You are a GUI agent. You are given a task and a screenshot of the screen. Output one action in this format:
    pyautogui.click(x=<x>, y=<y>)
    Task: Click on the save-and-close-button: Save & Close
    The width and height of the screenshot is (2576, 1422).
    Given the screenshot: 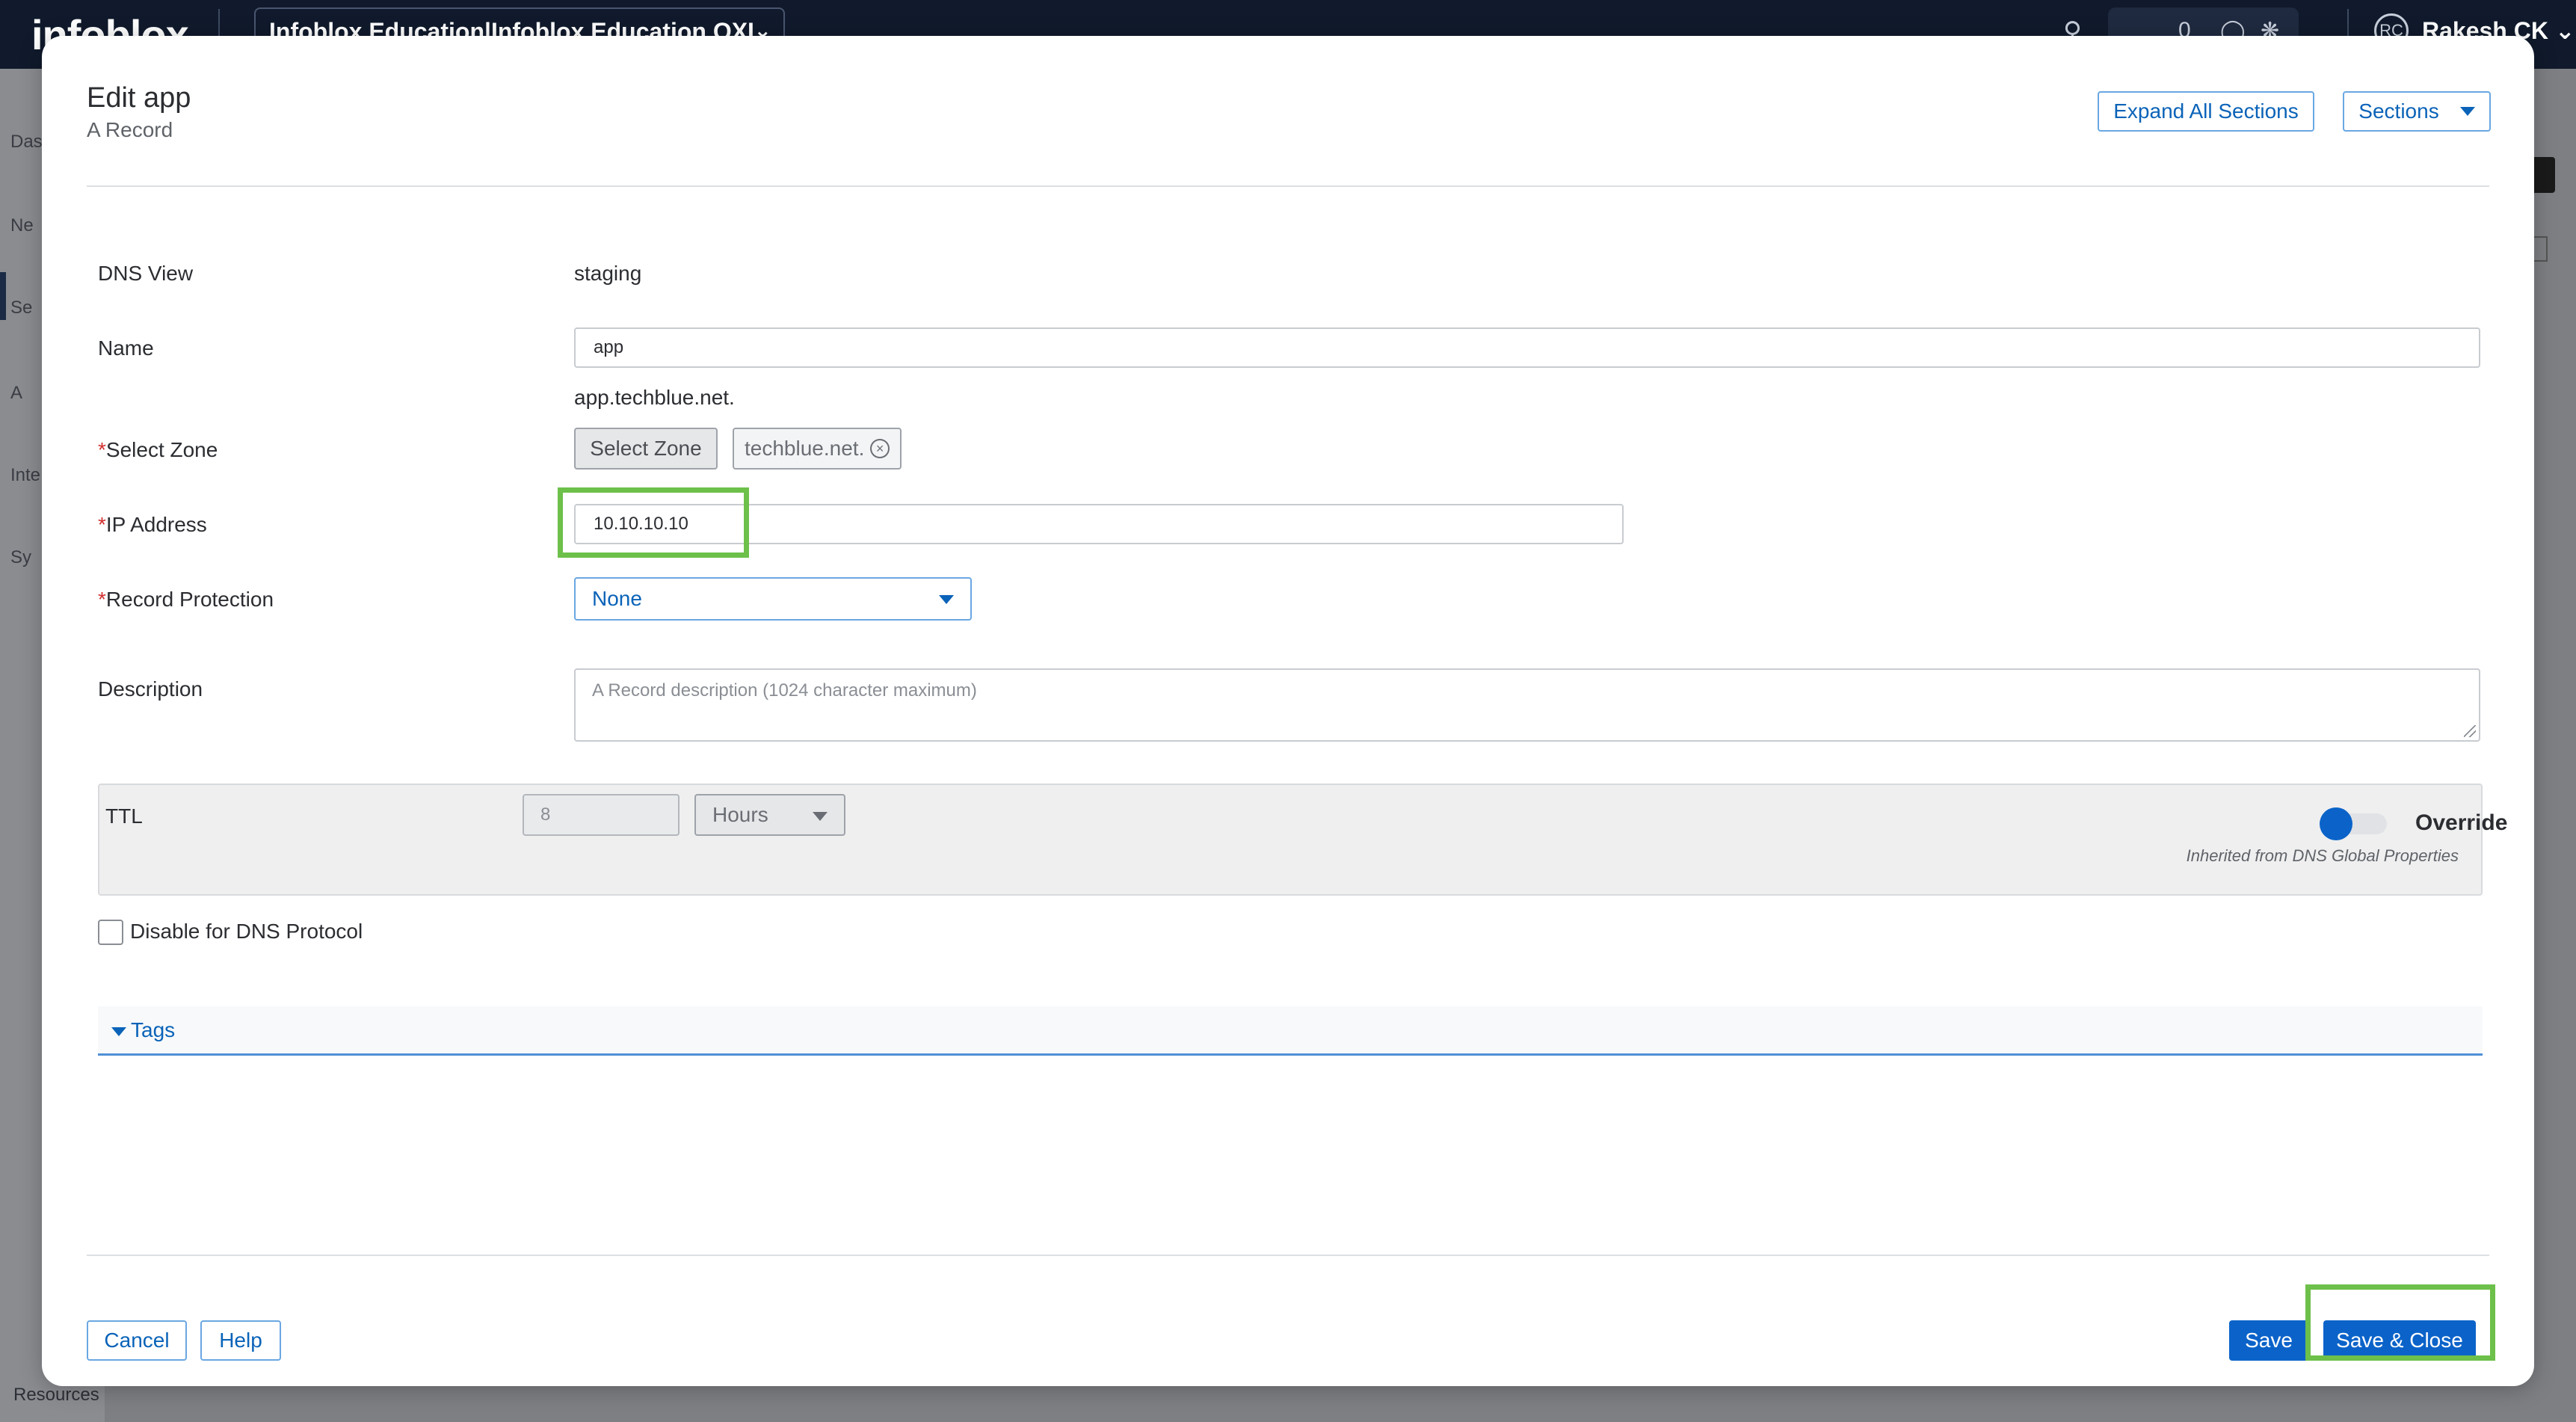 What is the action you would take?
    pyautogui.click(x=2399, y=1341)
    